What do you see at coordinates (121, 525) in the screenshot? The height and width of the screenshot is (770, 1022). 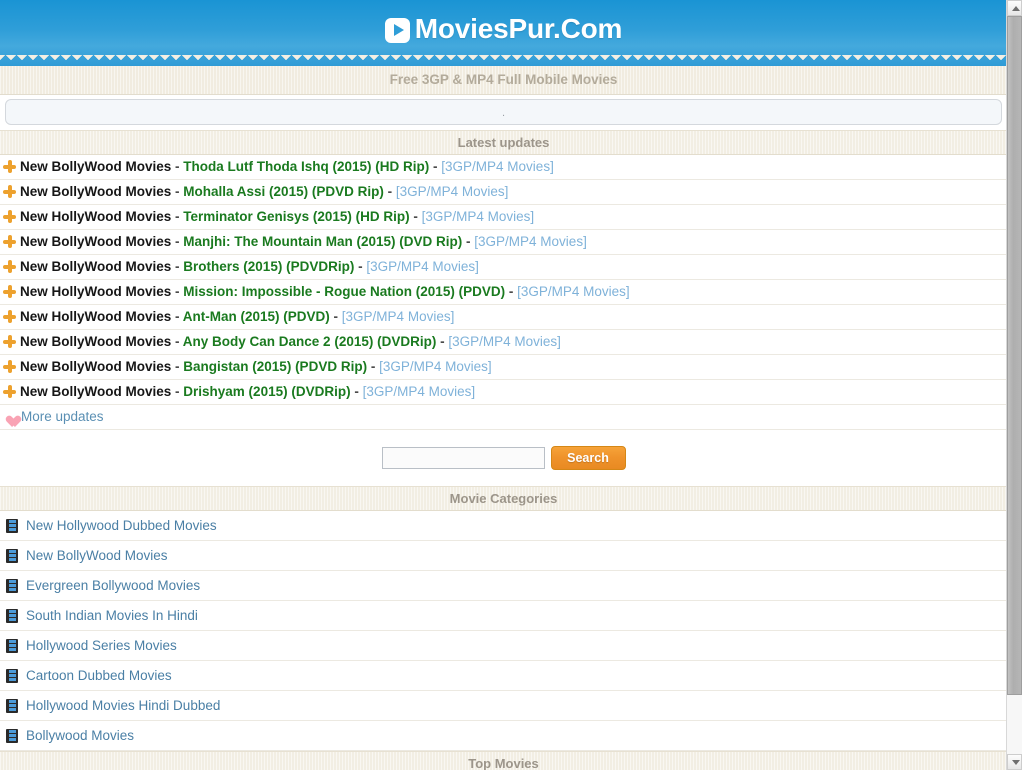 I see `category-link: New Hollywood Dubbed Movies` at bounding box center [121, 525].